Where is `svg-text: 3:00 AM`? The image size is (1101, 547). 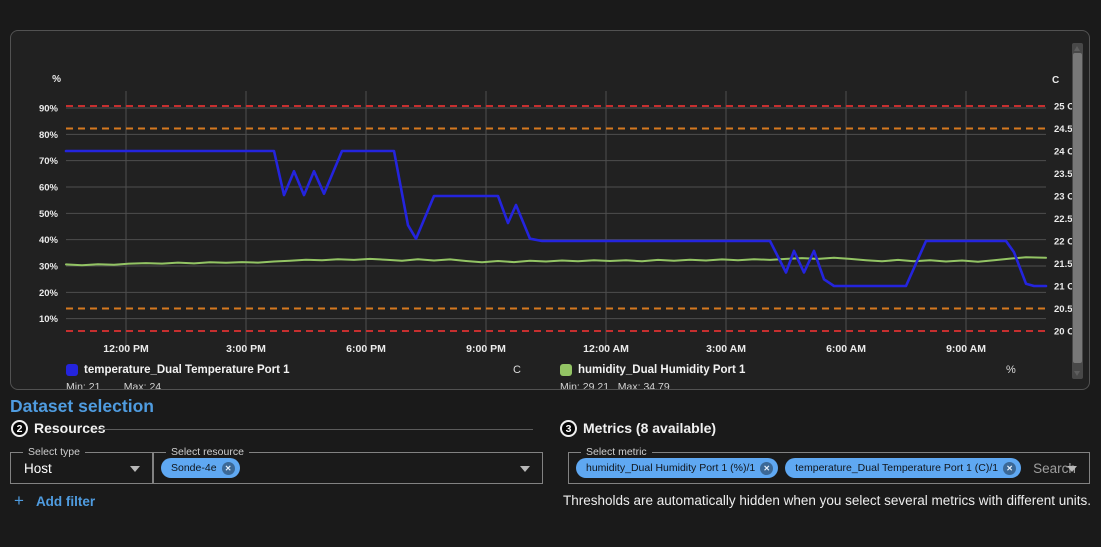
svg-text: 3:00 AM is located at coordinates (726, 349).